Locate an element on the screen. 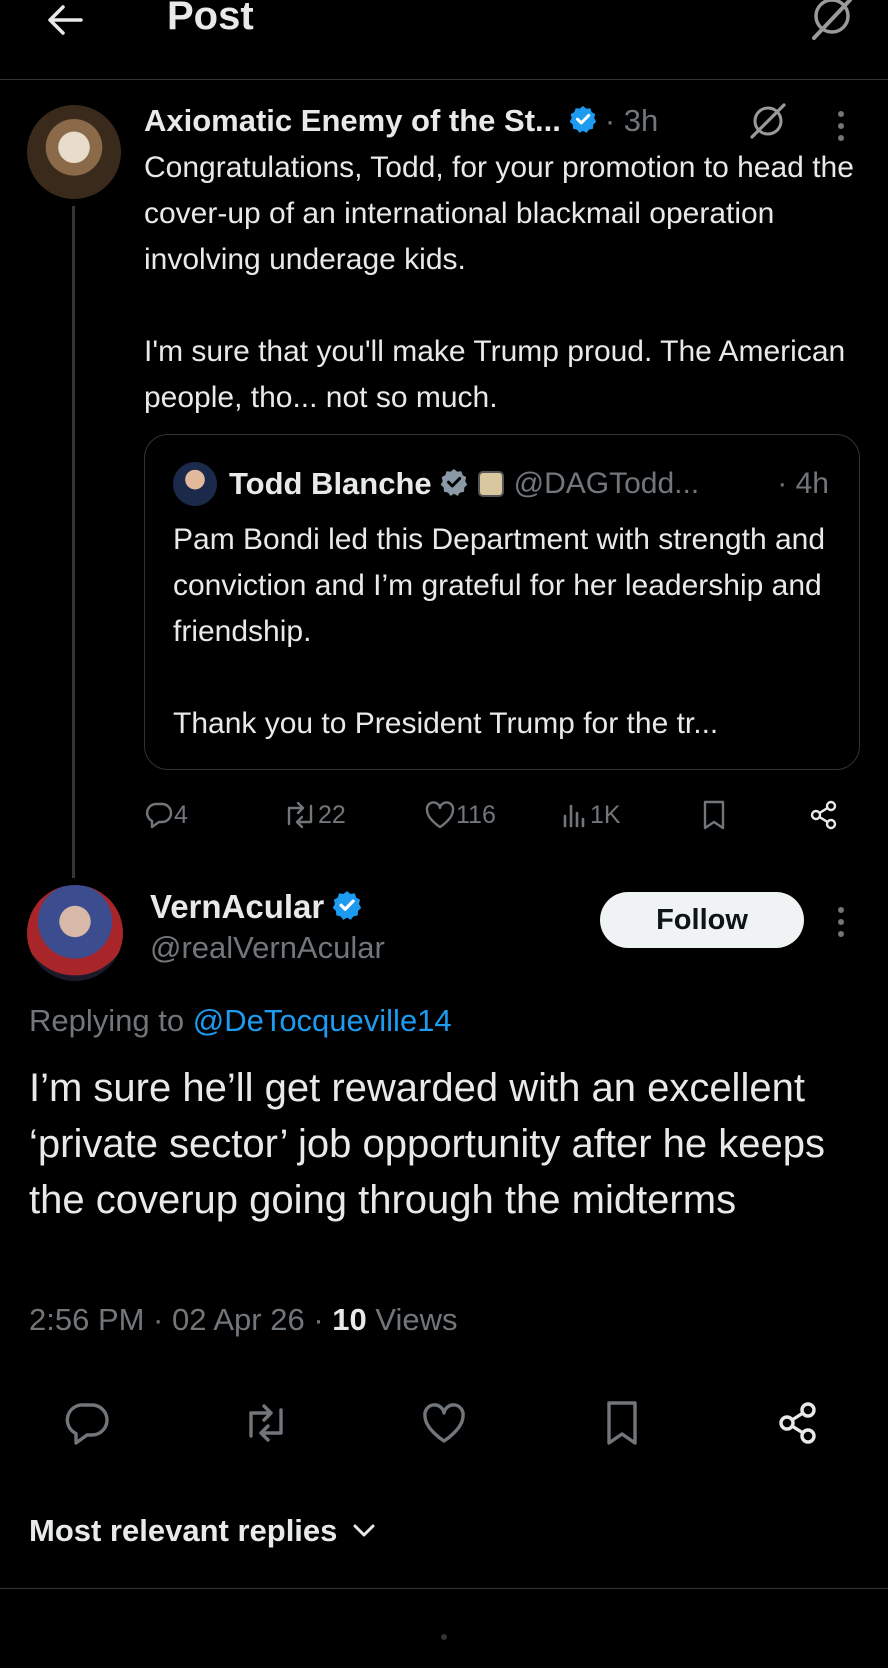  like-button is located at coordinates (444, 1423).